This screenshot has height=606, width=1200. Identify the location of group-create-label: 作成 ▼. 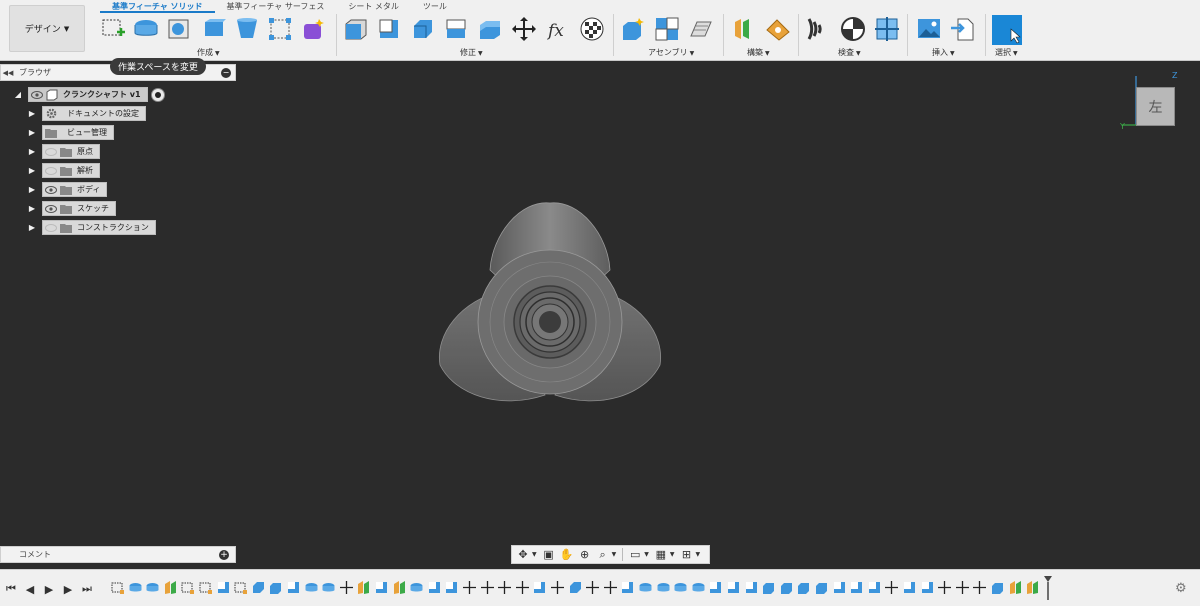
(208, 52).